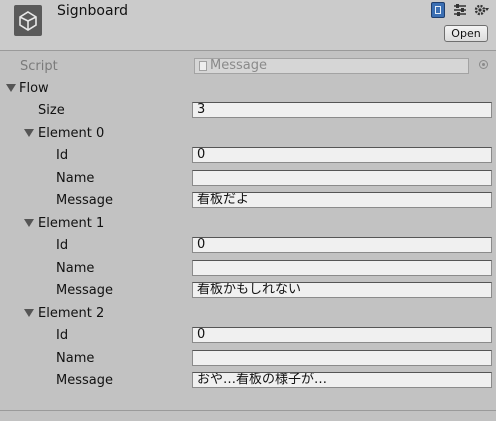 The width and height of the screenshot is (496, 421). I want to click on element-1-message-row: Message 看板かもしれない, so click(248, 291).